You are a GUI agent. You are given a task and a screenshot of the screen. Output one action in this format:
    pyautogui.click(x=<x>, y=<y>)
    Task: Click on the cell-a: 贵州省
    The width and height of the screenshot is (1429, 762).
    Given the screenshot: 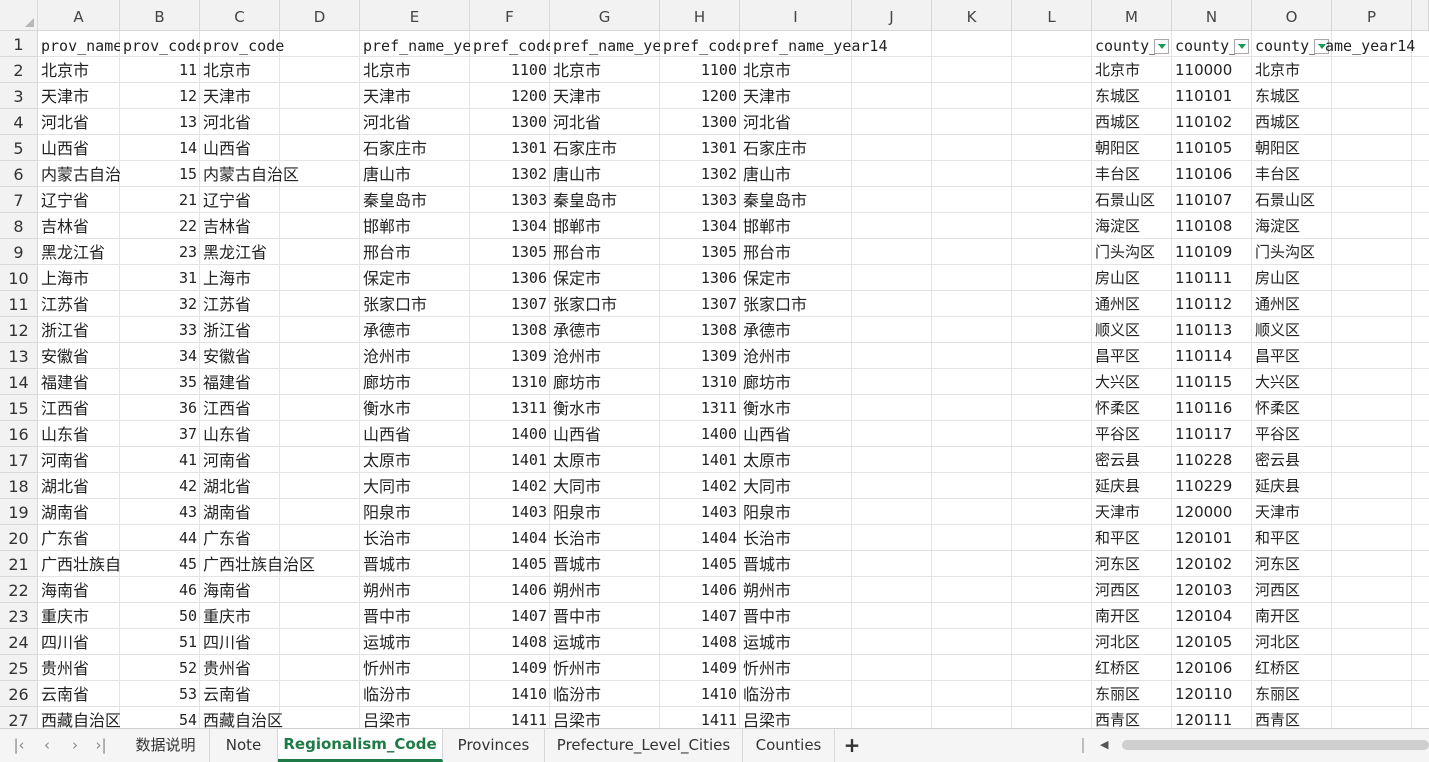 What is the action you would take?
    pyautogui.click(x=79, y=668)
    